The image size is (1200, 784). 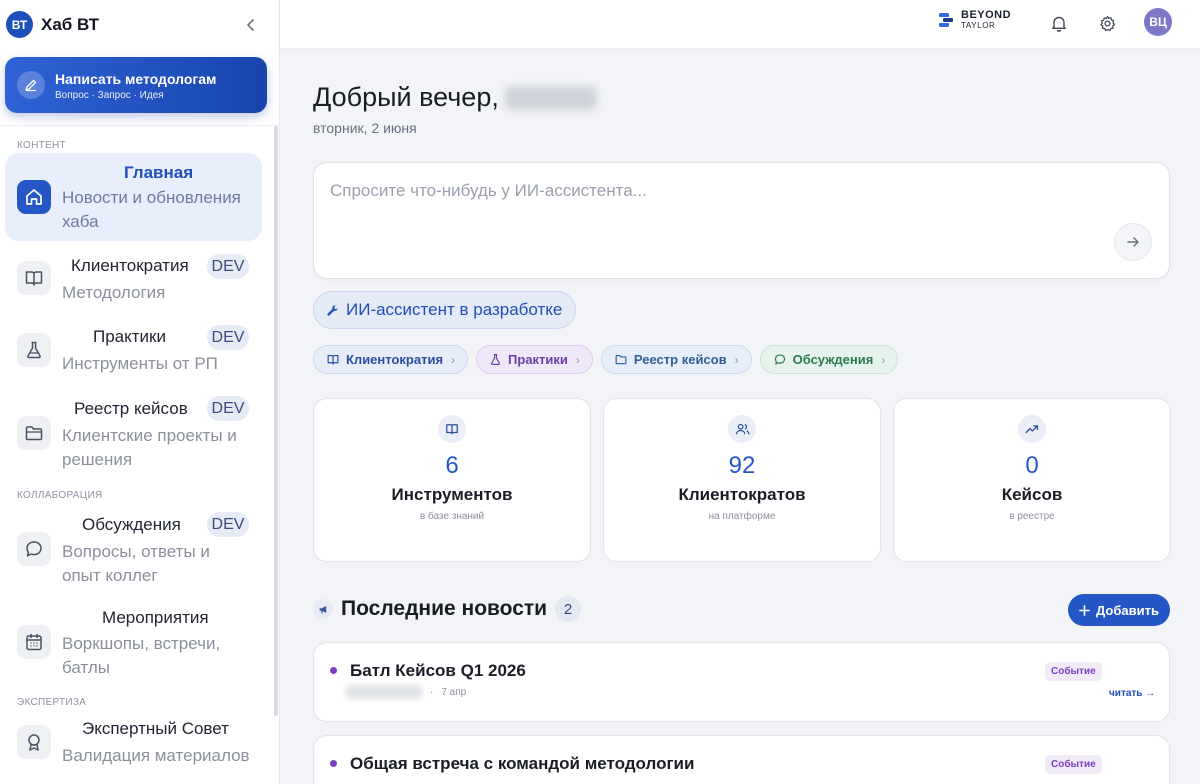 I want to click on write-button-subtitle: Вопрос · Запрос · Идея, so click(x=109, y=95).